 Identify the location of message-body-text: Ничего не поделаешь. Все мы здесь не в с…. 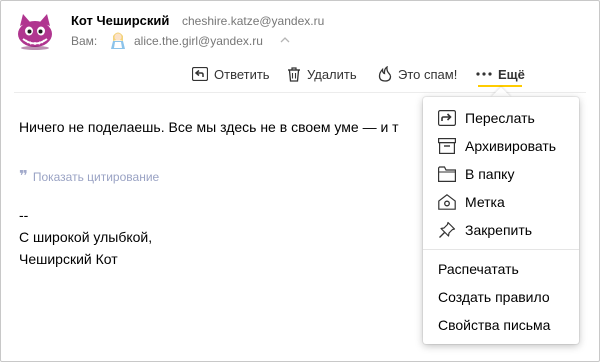
(209, 127).